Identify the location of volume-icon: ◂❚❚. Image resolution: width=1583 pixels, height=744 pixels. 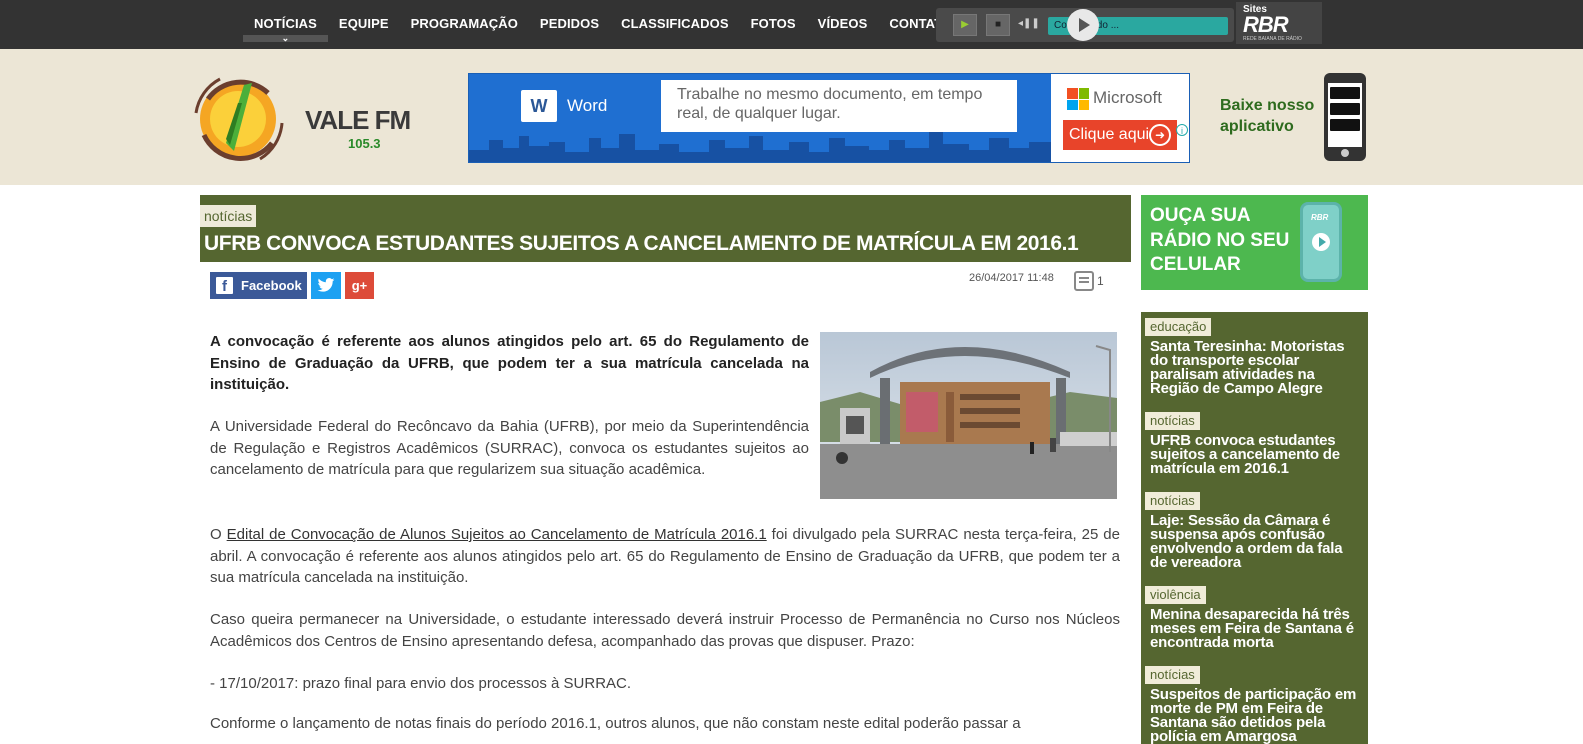
(1029, 23).